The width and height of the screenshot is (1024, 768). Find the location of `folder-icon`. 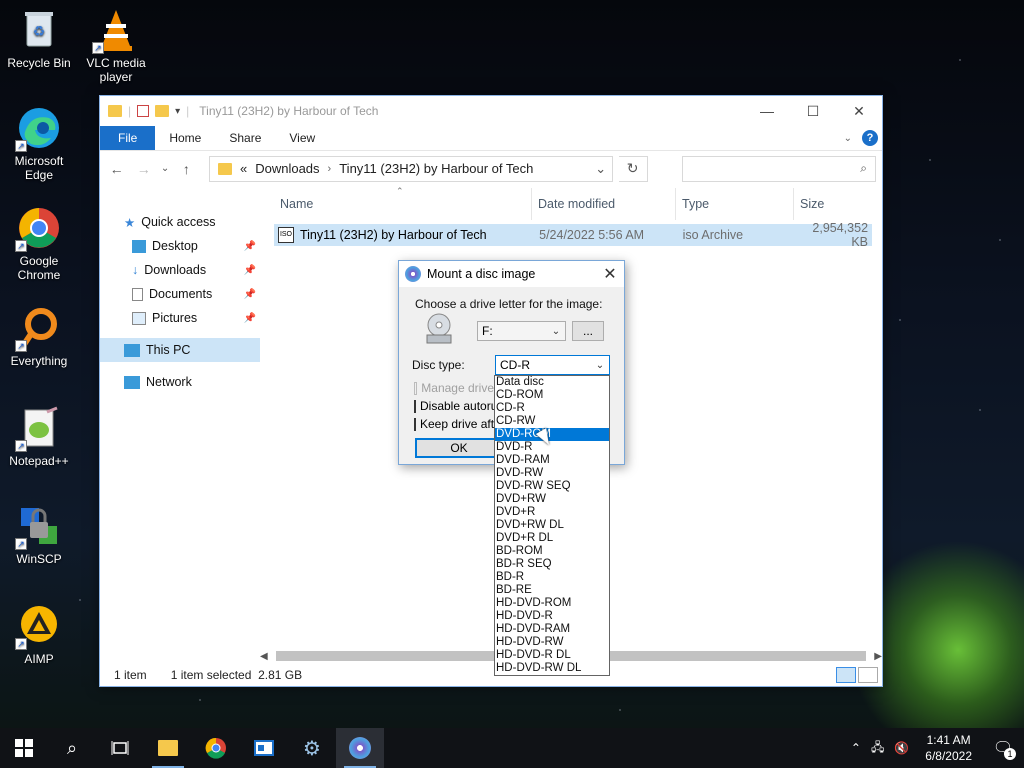

folder-icon is located at coordinates (115, 111).